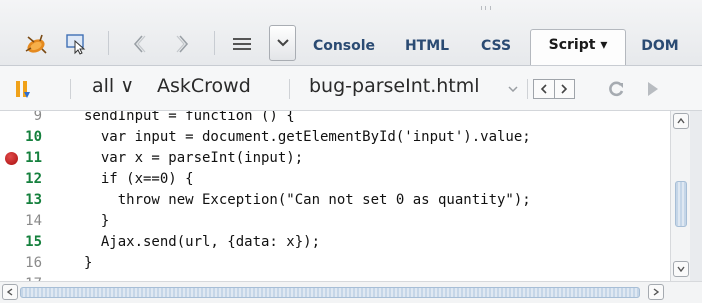  I want to click on line-number: 11, so click(32, 158).